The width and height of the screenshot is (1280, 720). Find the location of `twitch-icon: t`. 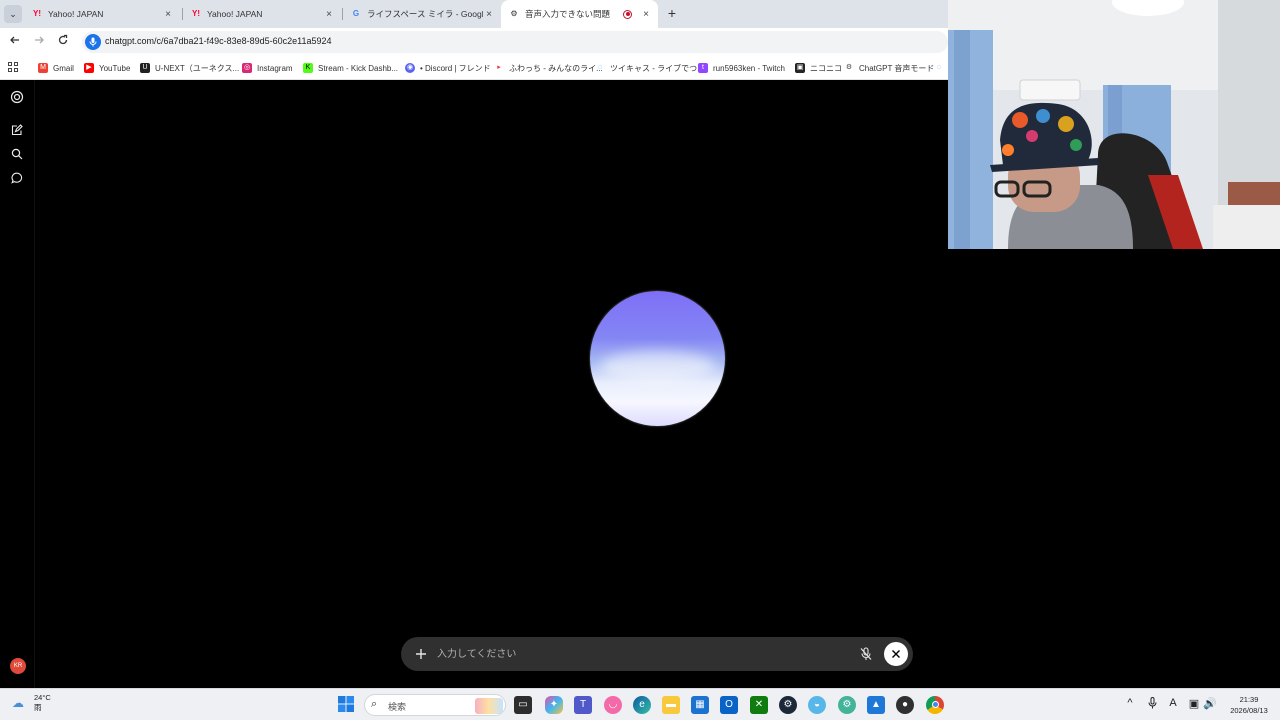

twitch-icon: t is located at coordinates (703, 68).